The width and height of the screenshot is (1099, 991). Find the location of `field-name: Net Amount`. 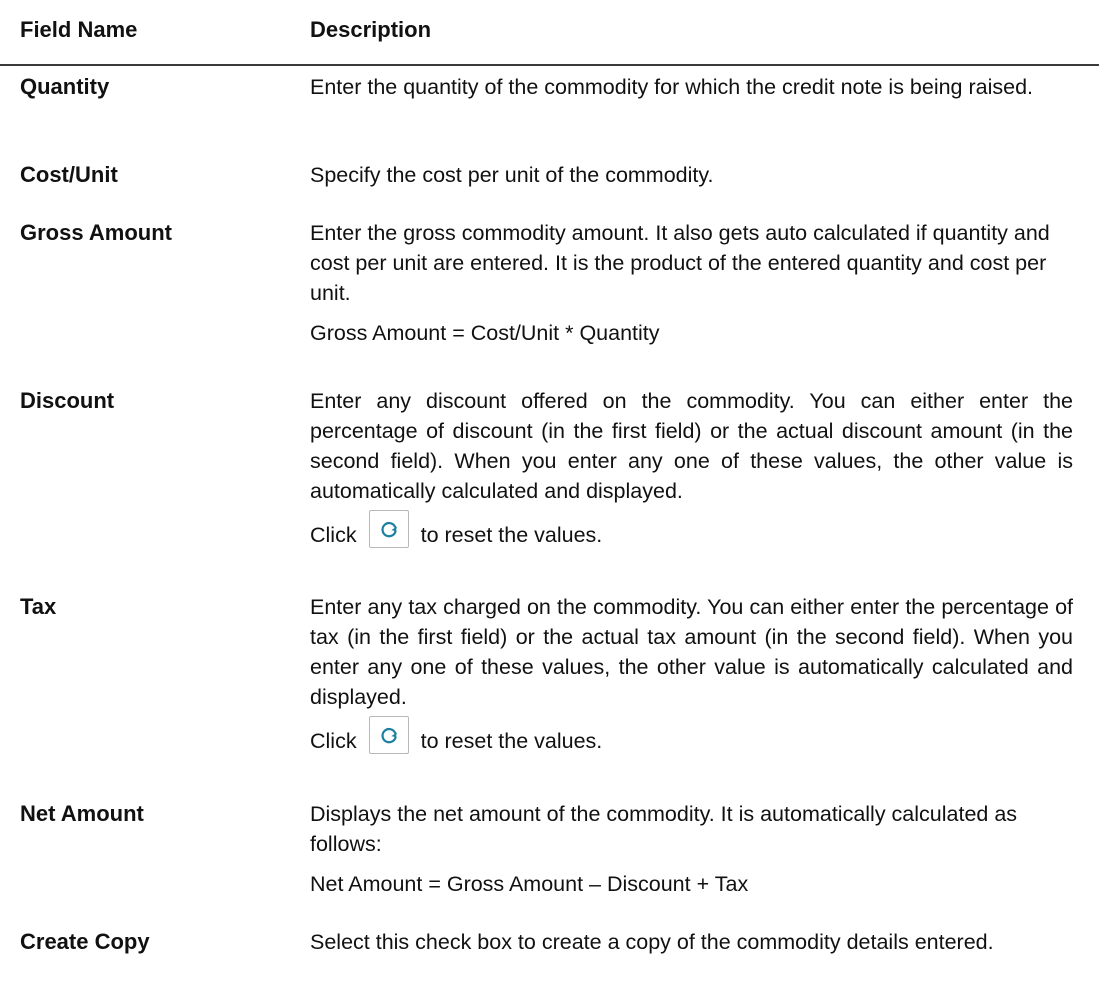

field-name: Net Amount is located at coordinates (82, 813).